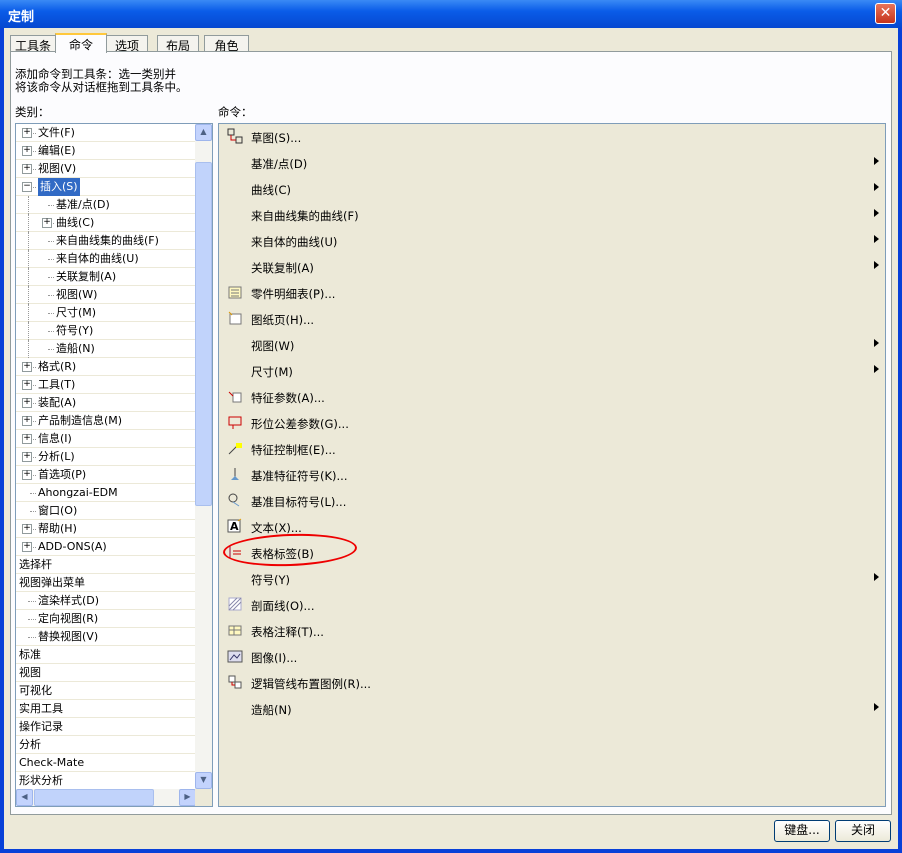 This screenshot has height=853, width=902. What do you see at coordinates (106, 133) in the screenshot?
I see `category-item: + 文件(F)` at bounding box center [106, 133].